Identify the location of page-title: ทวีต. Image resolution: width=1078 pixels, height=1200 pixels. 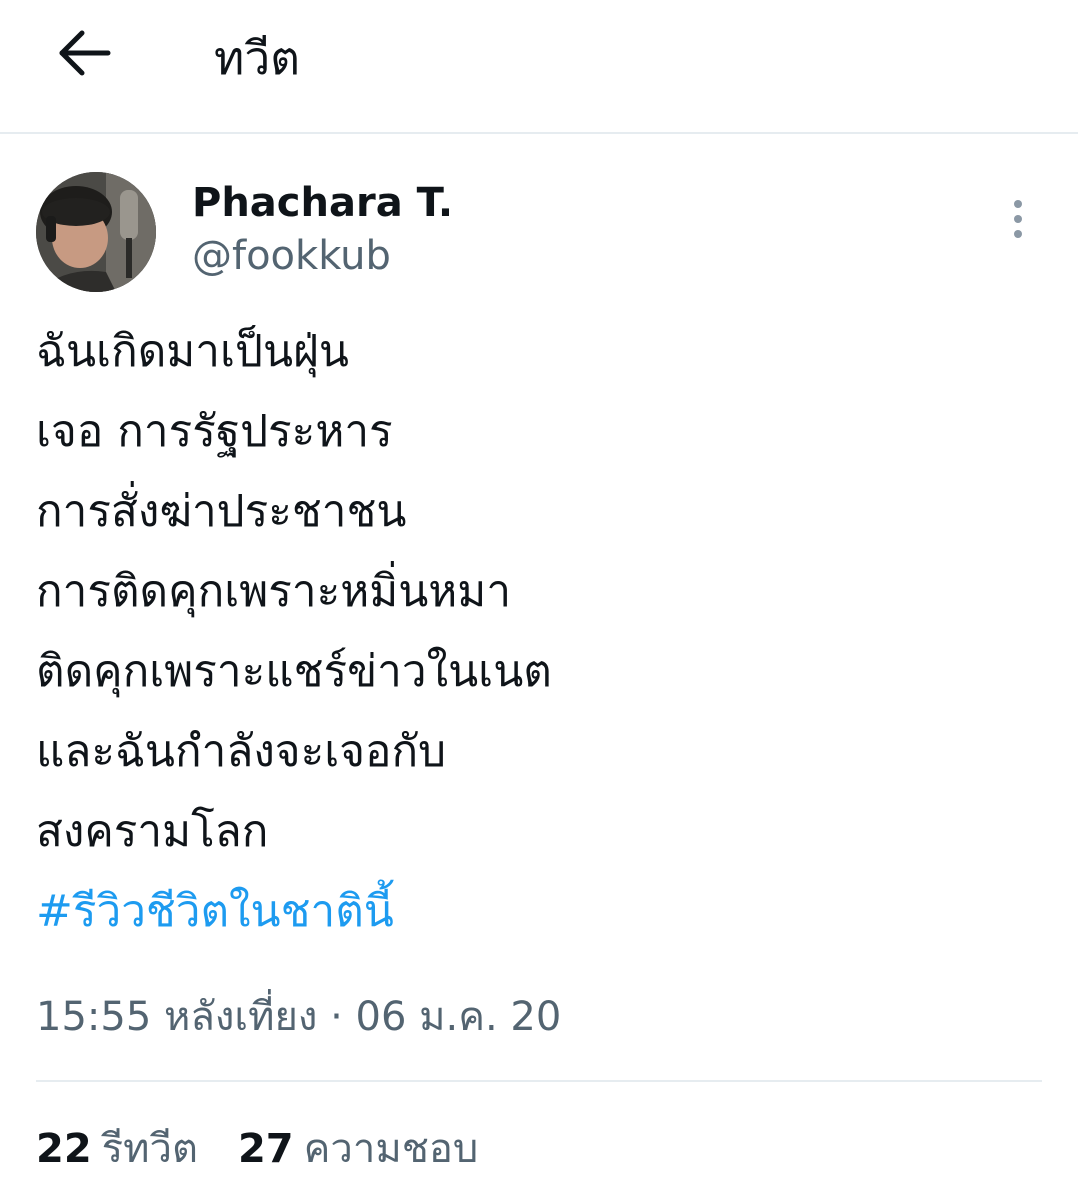
(257, 58).